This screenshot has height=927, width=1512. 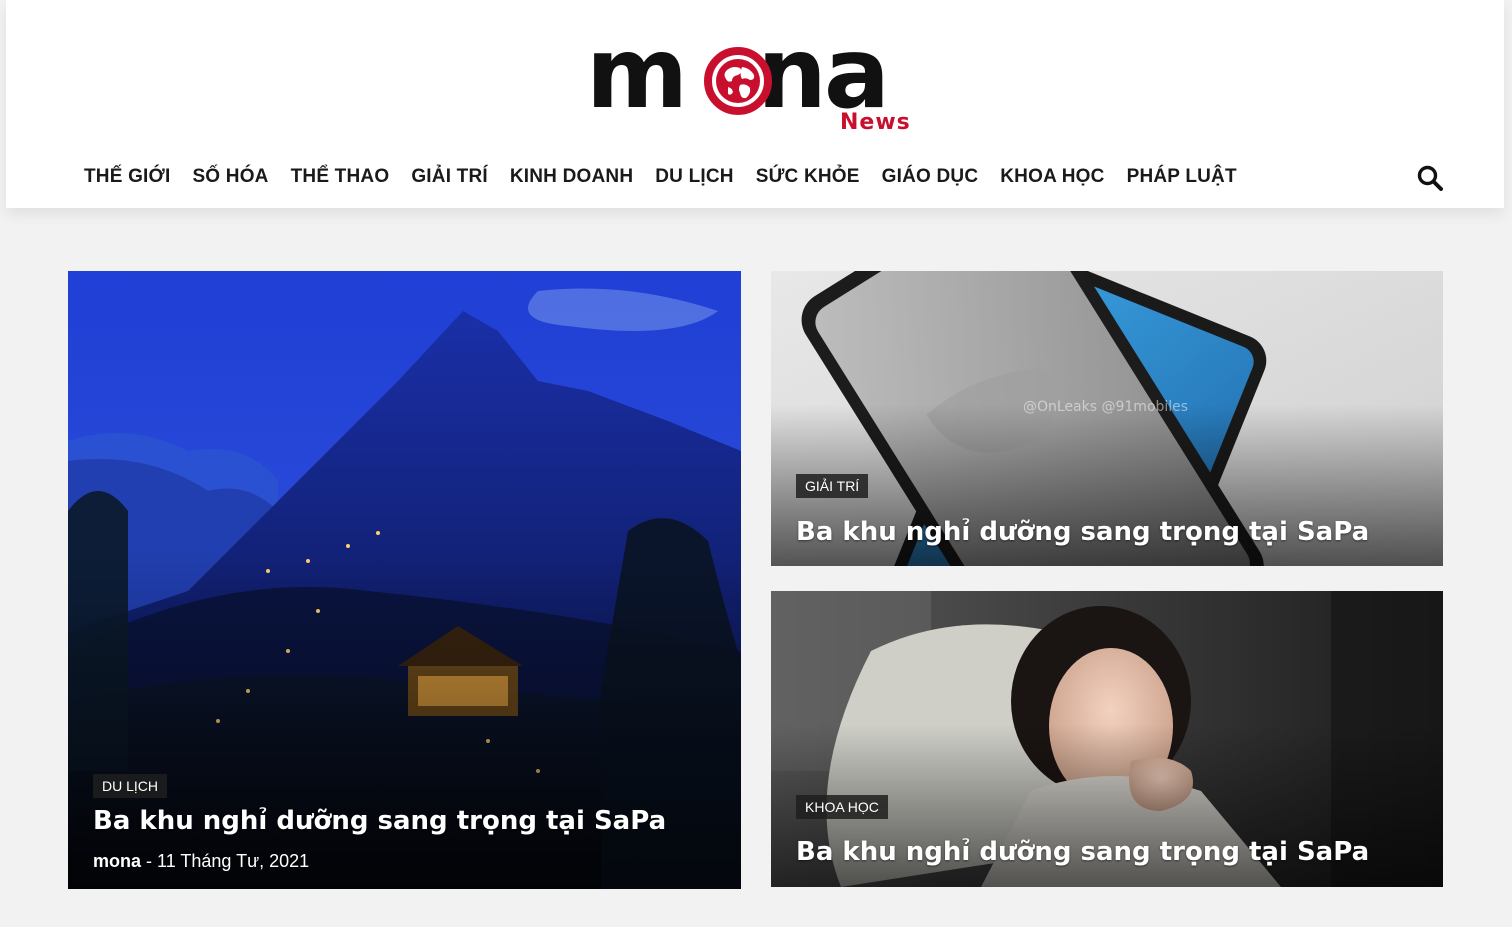 I want to click on post-meta: mona - 11 Tháng Tư, 2021, so click(x=201, y=861).